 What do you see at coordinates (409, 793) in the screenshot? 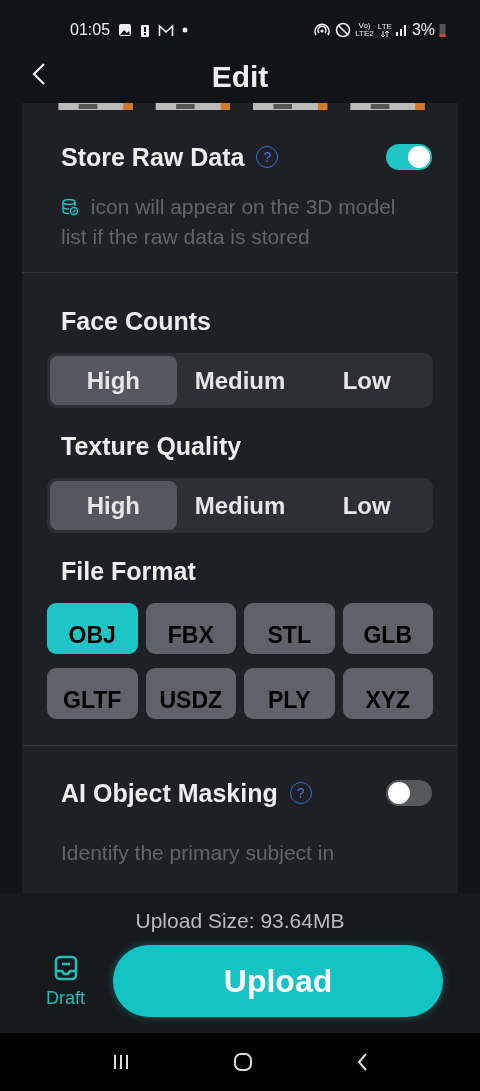
I see `ai-object-masking-toggle` at bounding box center [409, 793].